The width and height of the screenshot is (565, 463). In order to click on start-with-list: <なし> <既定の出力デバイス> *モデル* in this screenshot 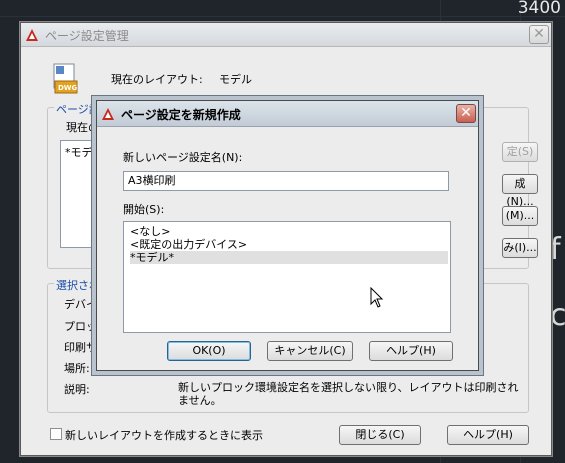, I will do `click(287, 277)`.